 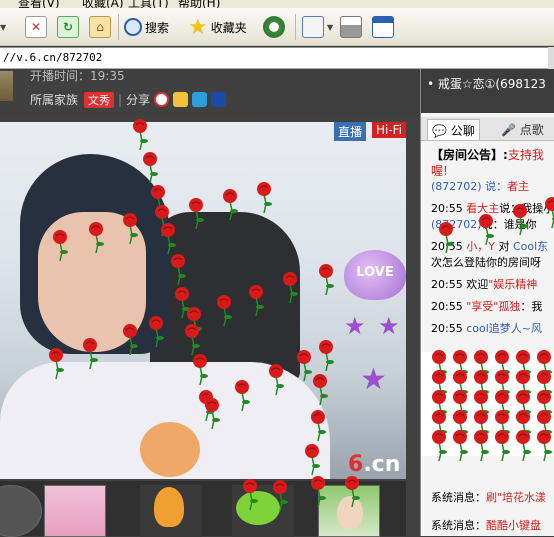 I want to click on announcement-label: 【房间公告】:, so click(x=469, y=155).